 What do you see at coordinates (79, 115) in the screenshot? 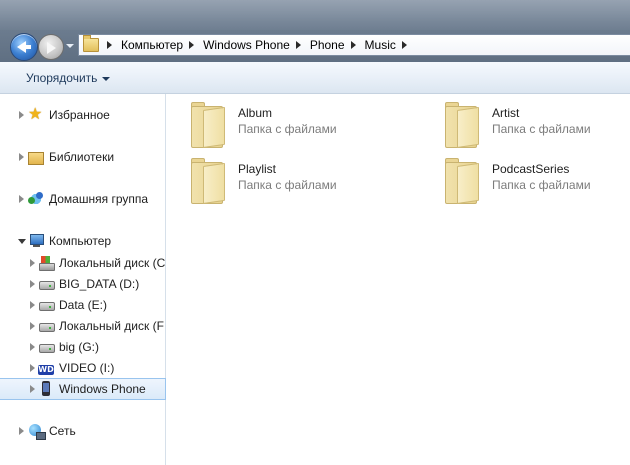
I see `nav-item-label: Избранное` at bounding box center [79, 115].